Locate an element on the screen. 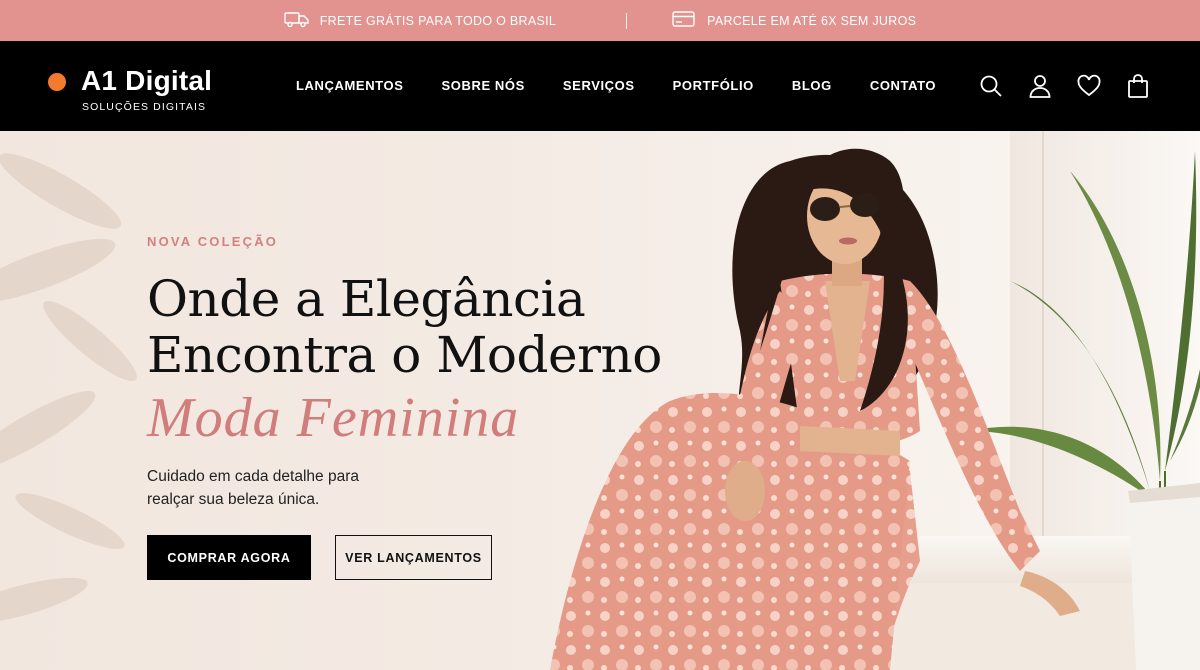 Image resolution: width=1200 pixels, height=670 pixels. brand-name: A1 Digital is located at coordinates (147, 80).